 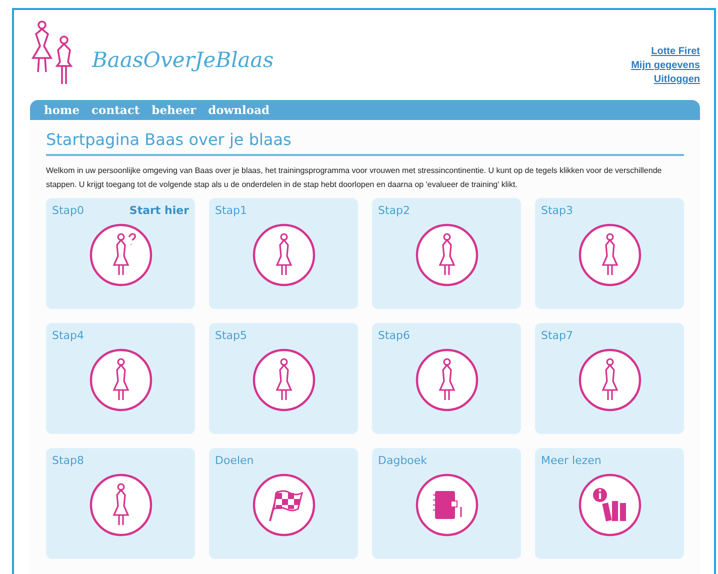 I want to click on user-link: Lotte Firet, so click(x=675, y=51).